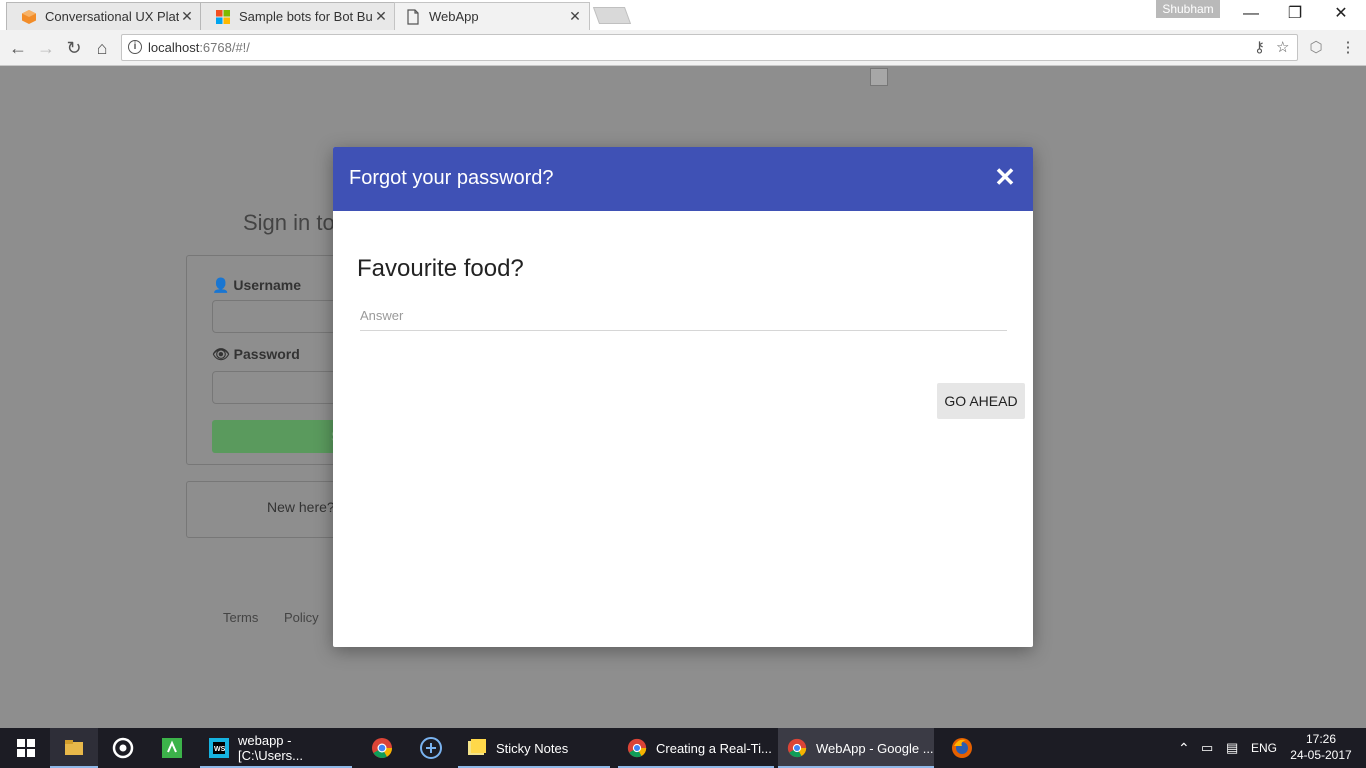  Describe the element at coordinates (240, 617) in the screenshot. I see `terms-link: Terms` at that location.